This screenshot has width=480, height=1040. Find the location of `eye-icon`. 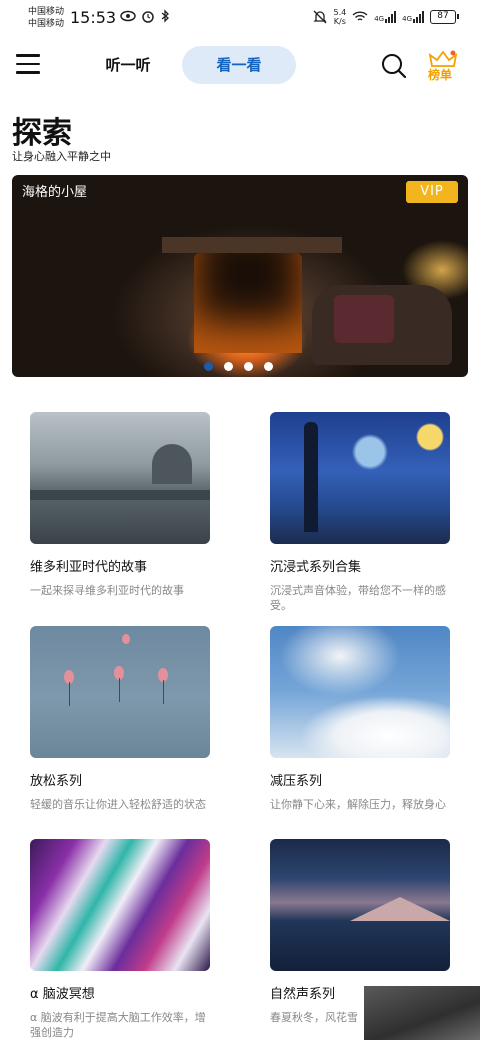

eye-icon is located at coordinates (128, 16).